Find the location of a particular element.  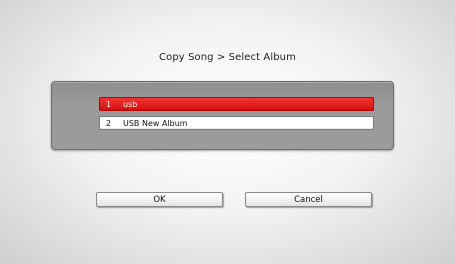

album-number: 2 is located at coordinates (109, 123).